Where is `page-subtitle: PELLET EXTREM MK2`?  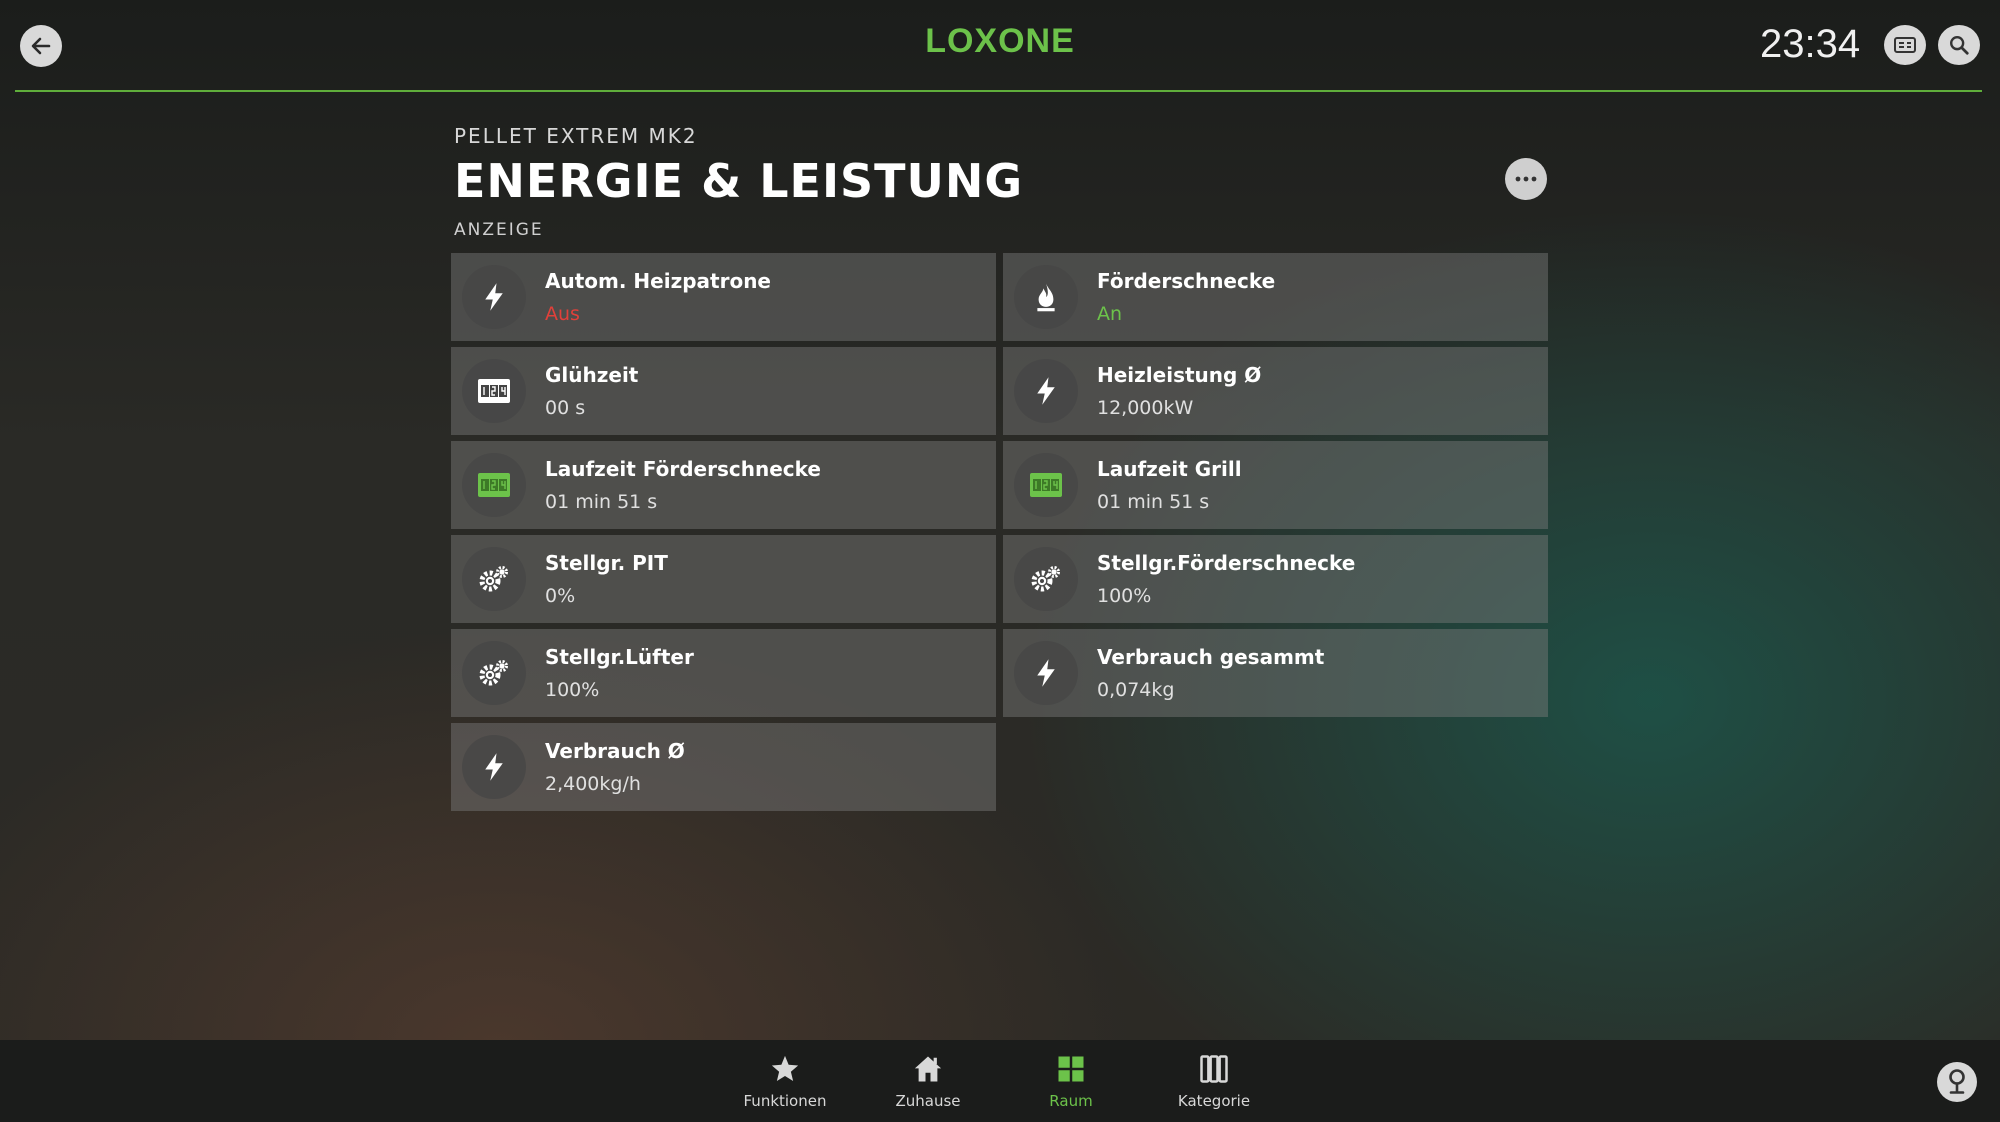
page-subtitle: PELLET EXTREM MK2 is located at coordinates (576, 136).